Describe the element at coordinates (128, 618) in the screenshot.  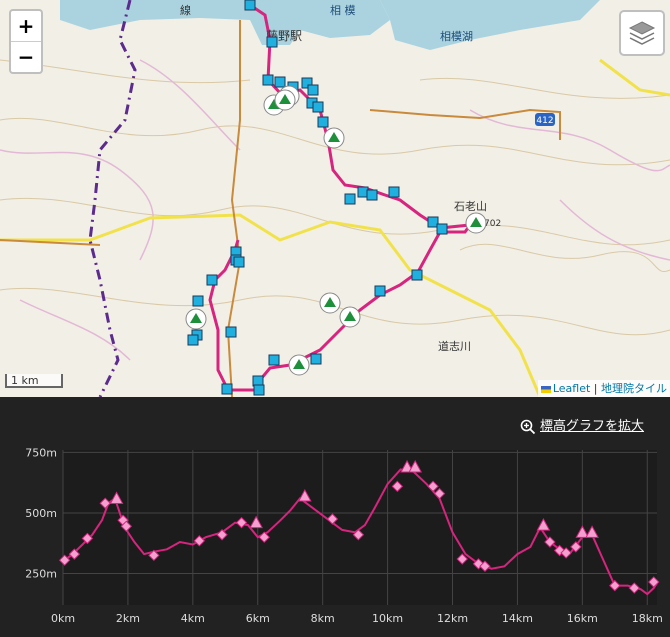
I see `x-tick-label: 2km` at that location.